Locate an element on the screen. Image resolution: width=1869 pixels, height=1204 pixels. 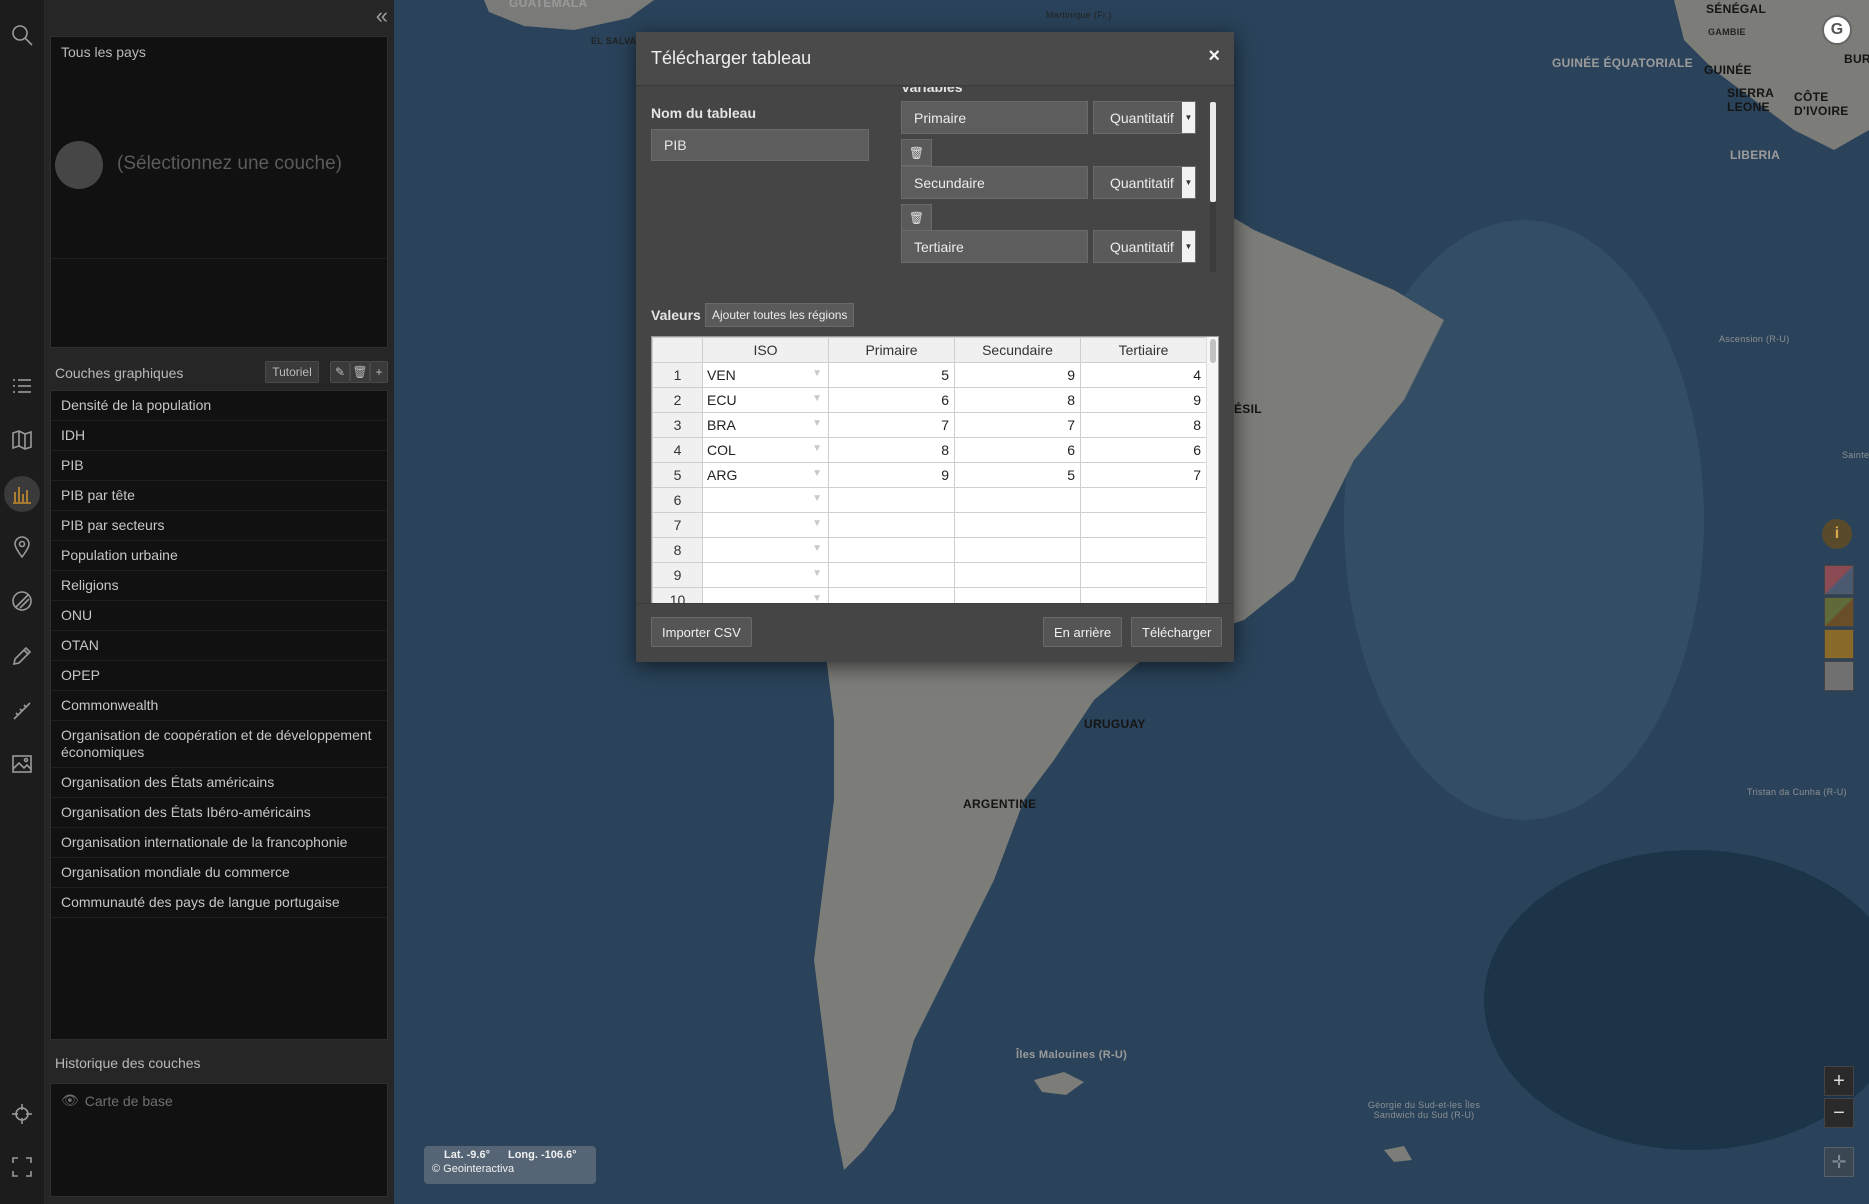
locate-icon: ✛ is located at coordinates (1839, 1162).